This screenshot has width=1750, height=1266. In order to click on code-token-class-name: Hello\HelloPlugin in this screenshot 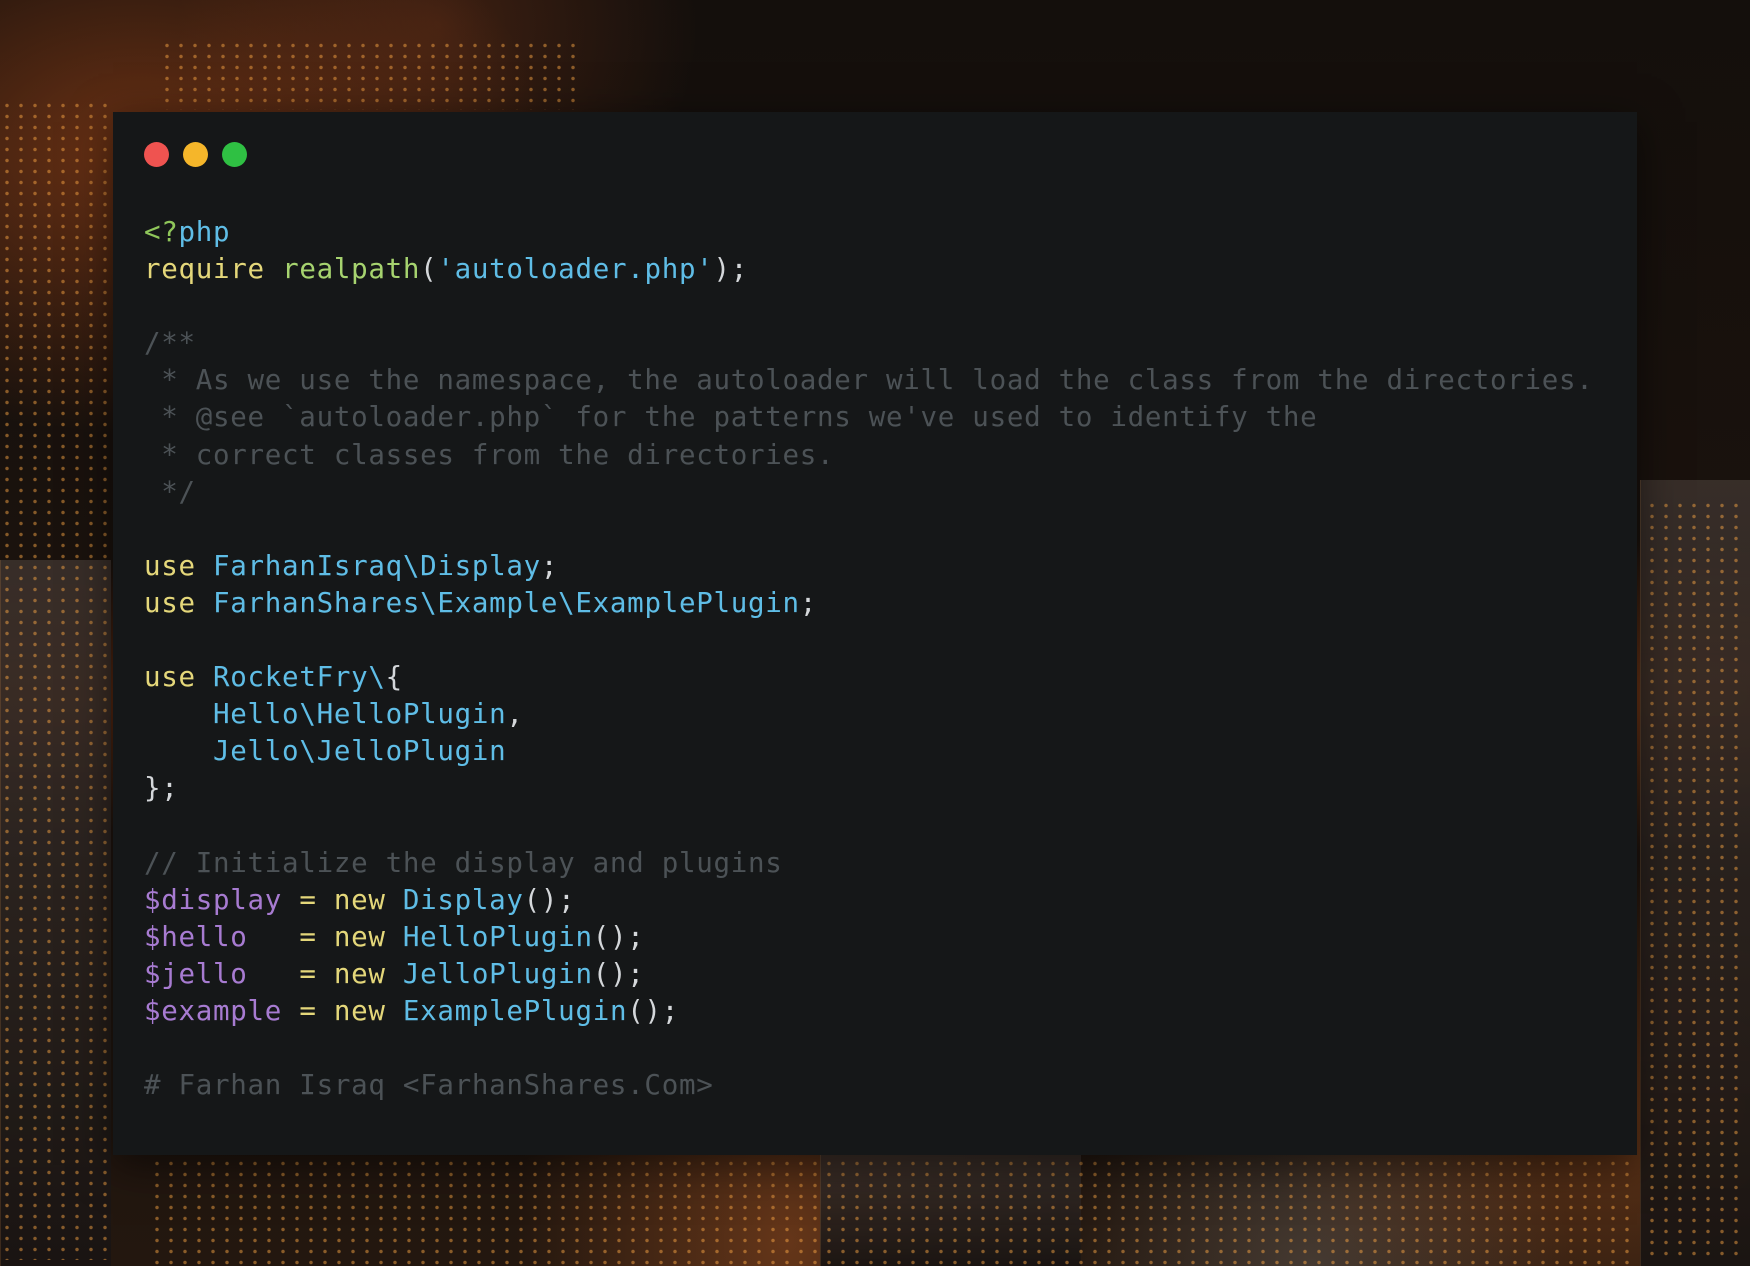, I will do `click(360, 714)`.